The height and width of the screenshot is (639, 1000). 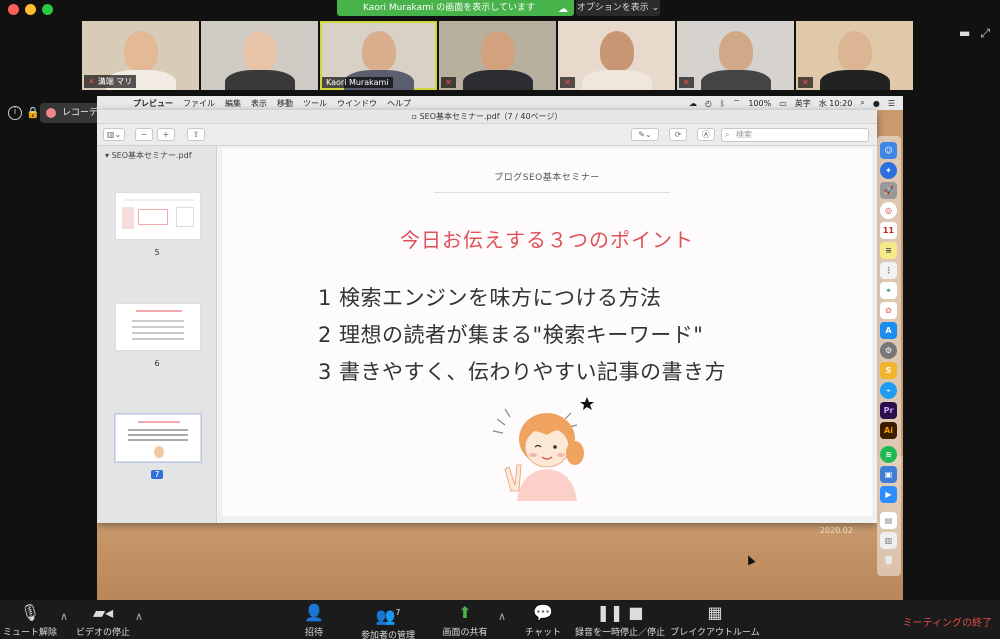 What do you see at coordinates (259, 55) in the screenshot?
I see `participant-tile` at bounding box center [259, 55].